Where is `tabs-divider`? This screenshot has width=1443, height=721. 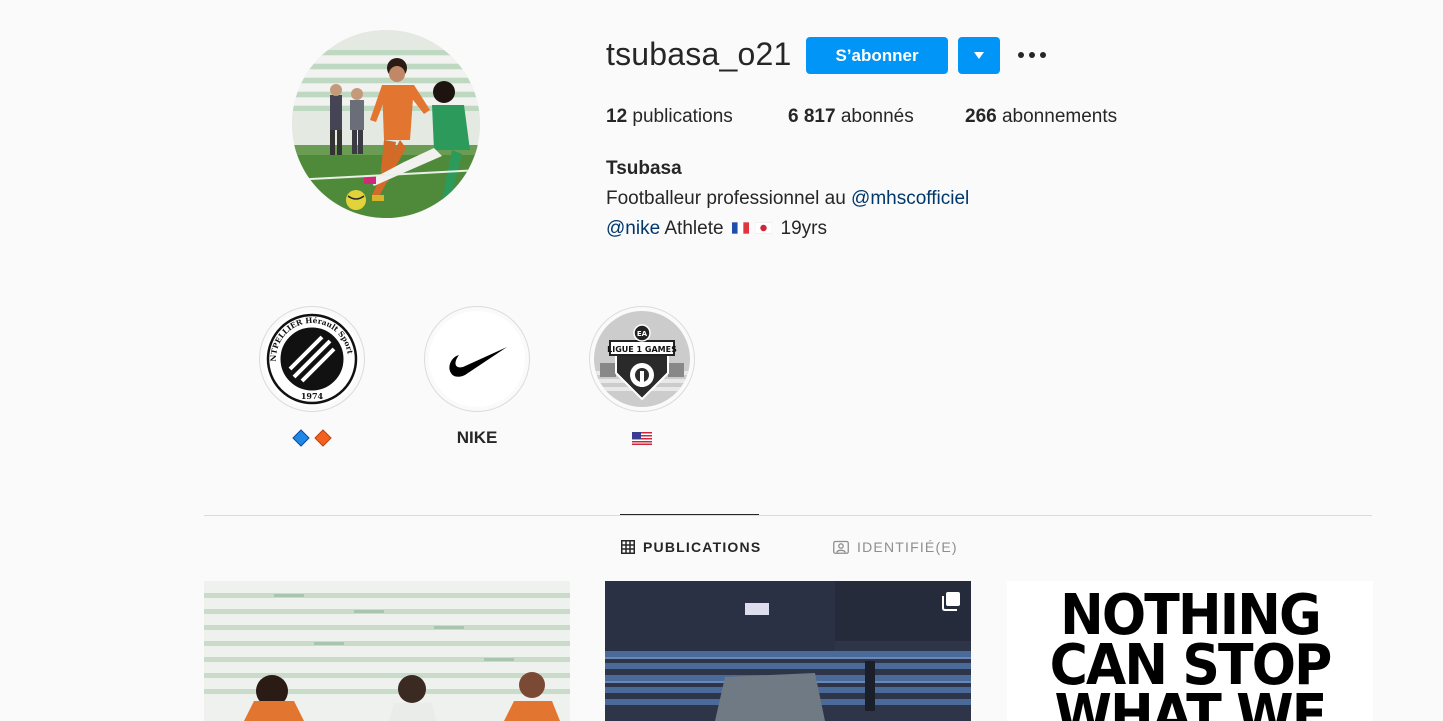 tabs-divider is located at coordinates (788, 515).